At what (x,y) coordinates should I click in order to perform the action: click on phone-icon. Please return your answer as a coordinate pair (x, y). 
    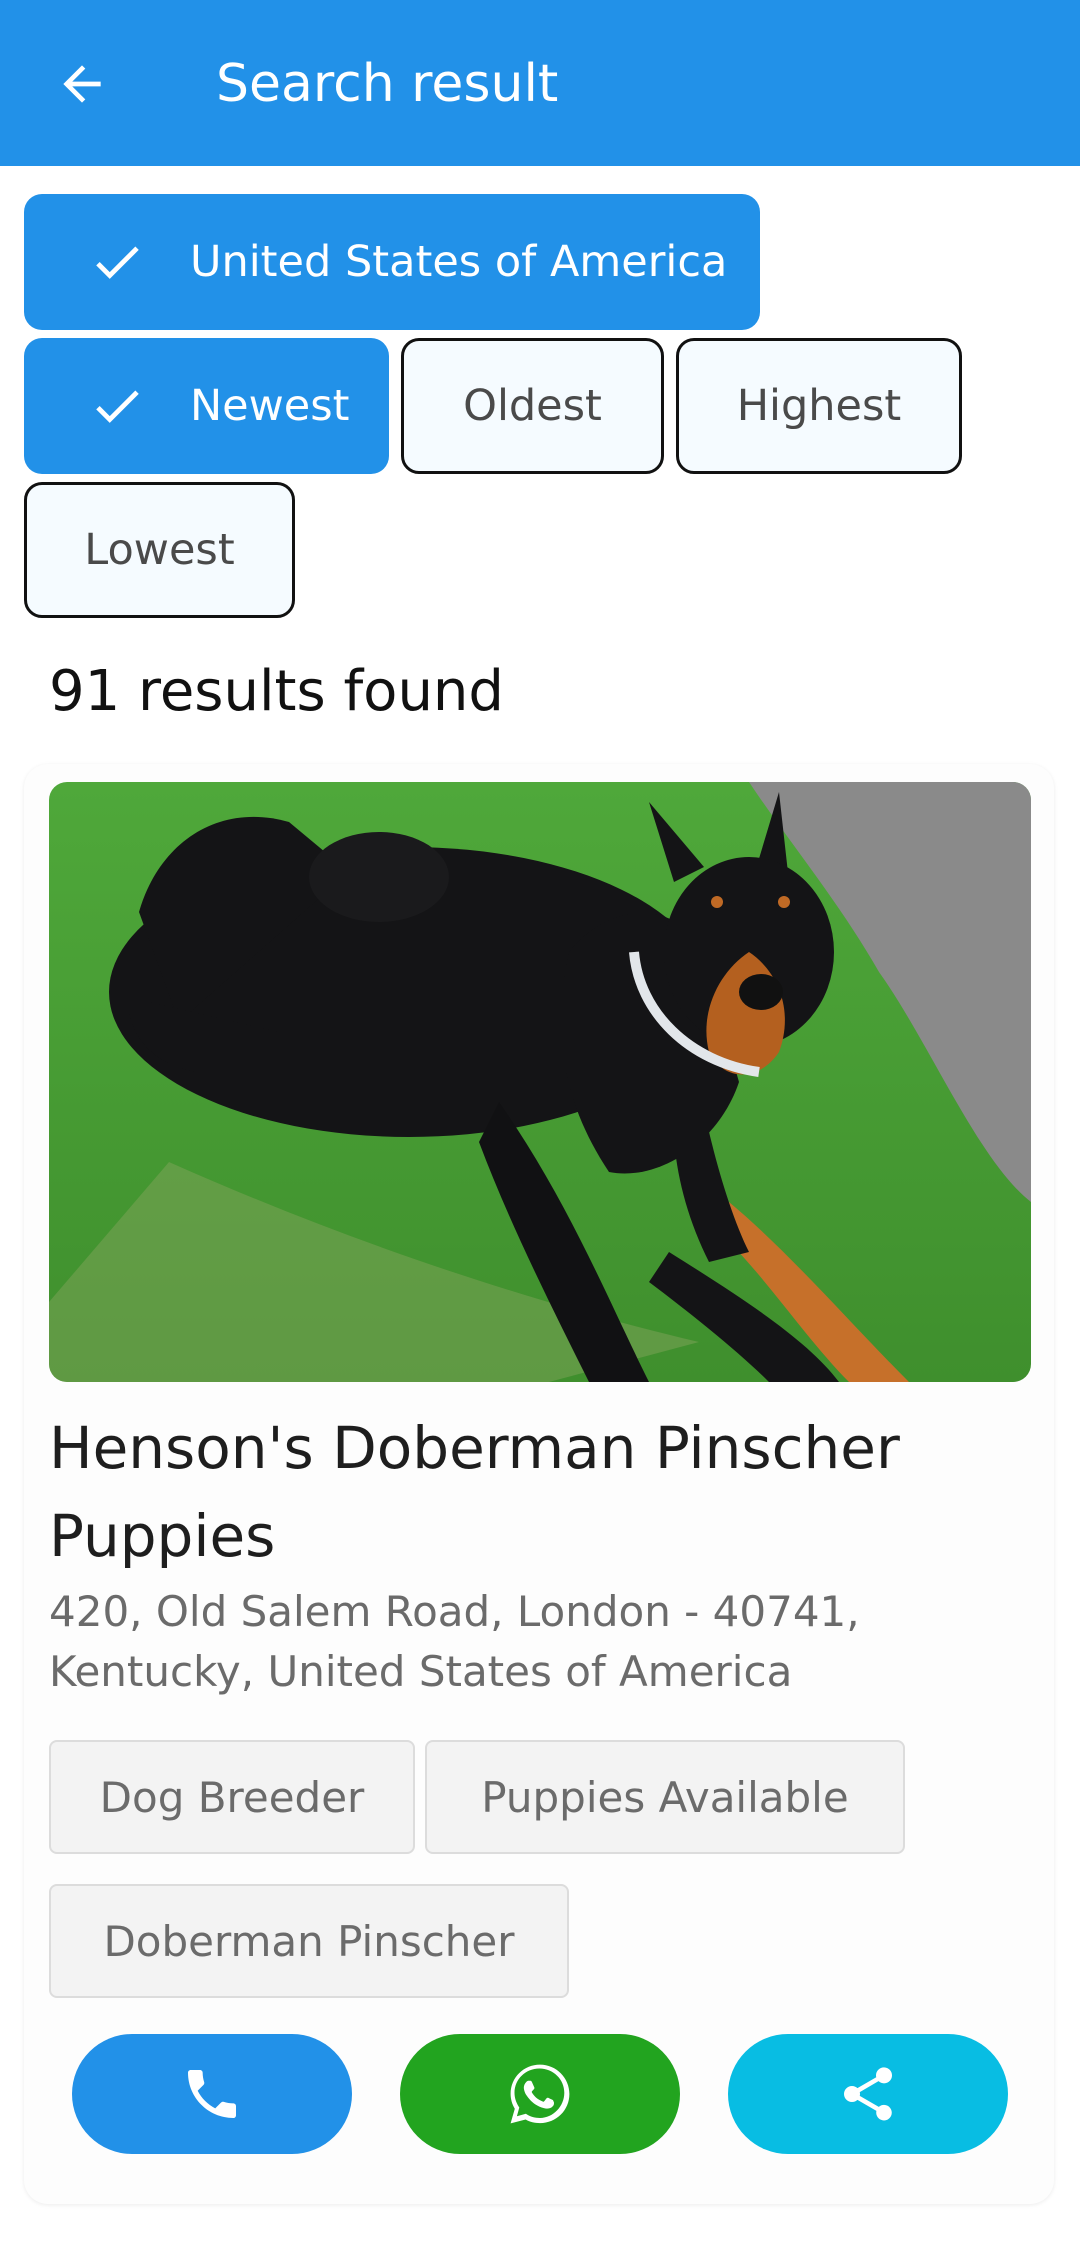
    Looking at the image, I should click on (212, 2094).